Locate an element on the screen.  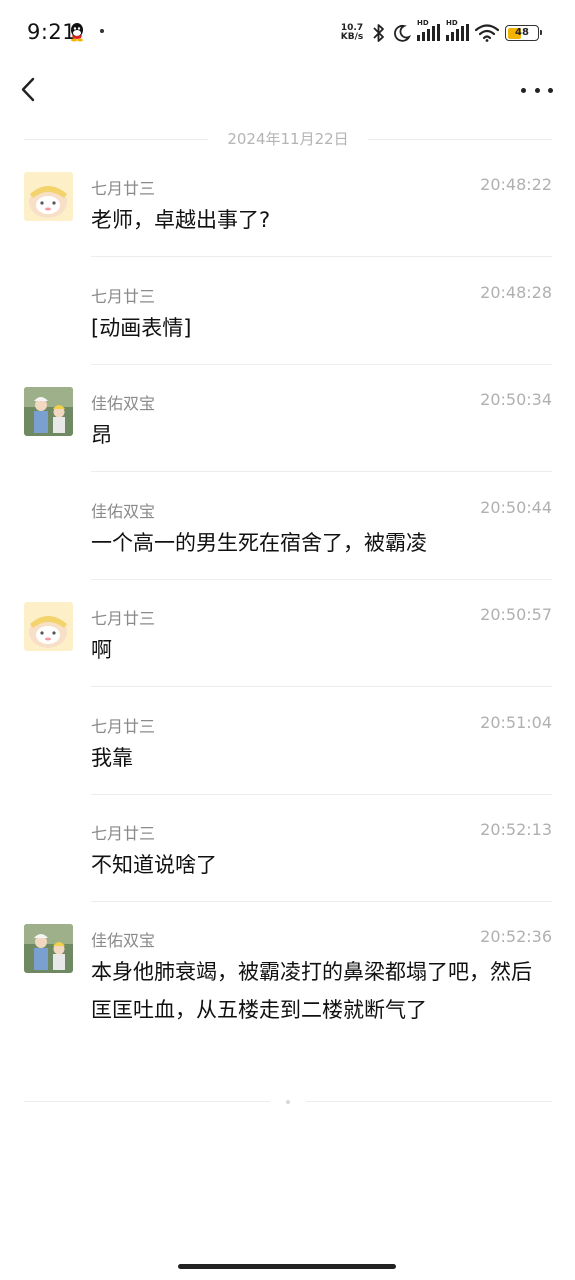
network-speed-unit: KB/s is located at coordinates (352, 37).